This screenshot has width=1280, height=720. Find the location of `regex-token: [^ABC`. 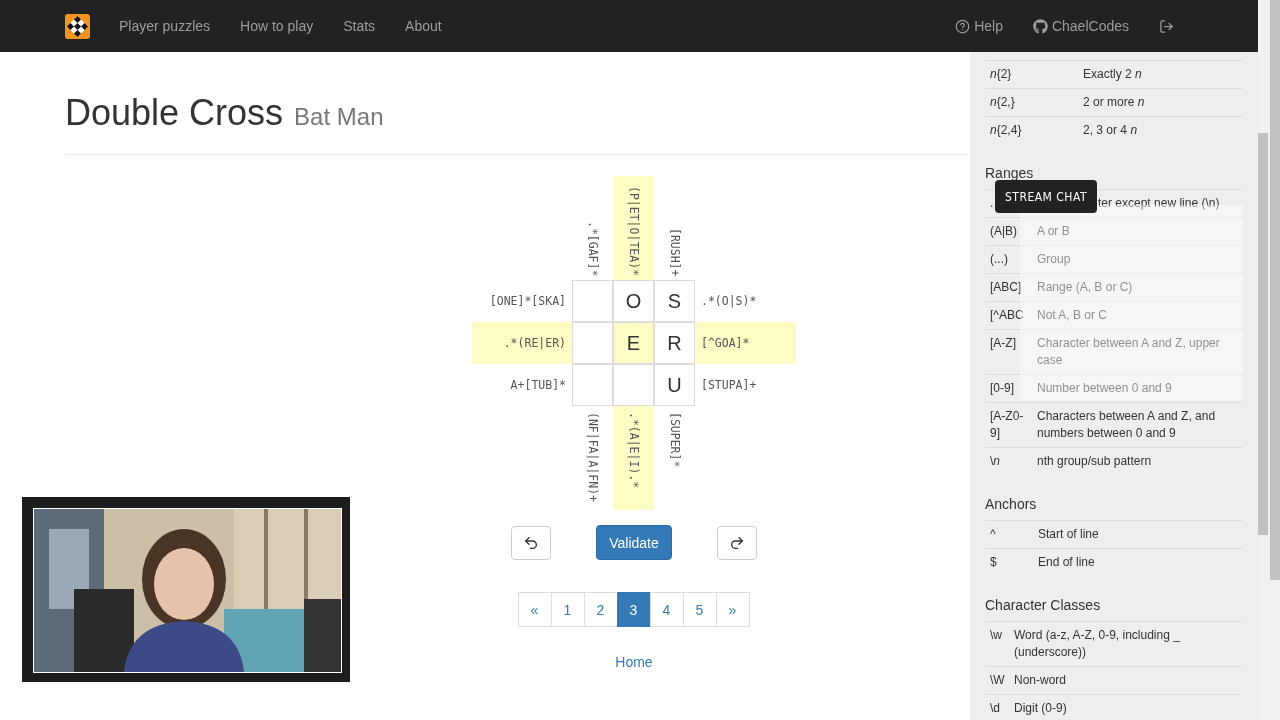

regex-token: [^ABC is located at coordinates (1007, 315).